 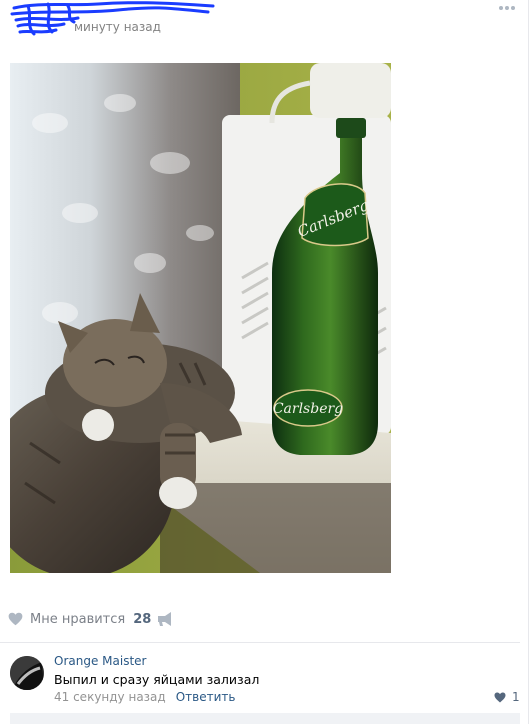 I want to click on comment-like-count: 1, so click(x=516, y=697).